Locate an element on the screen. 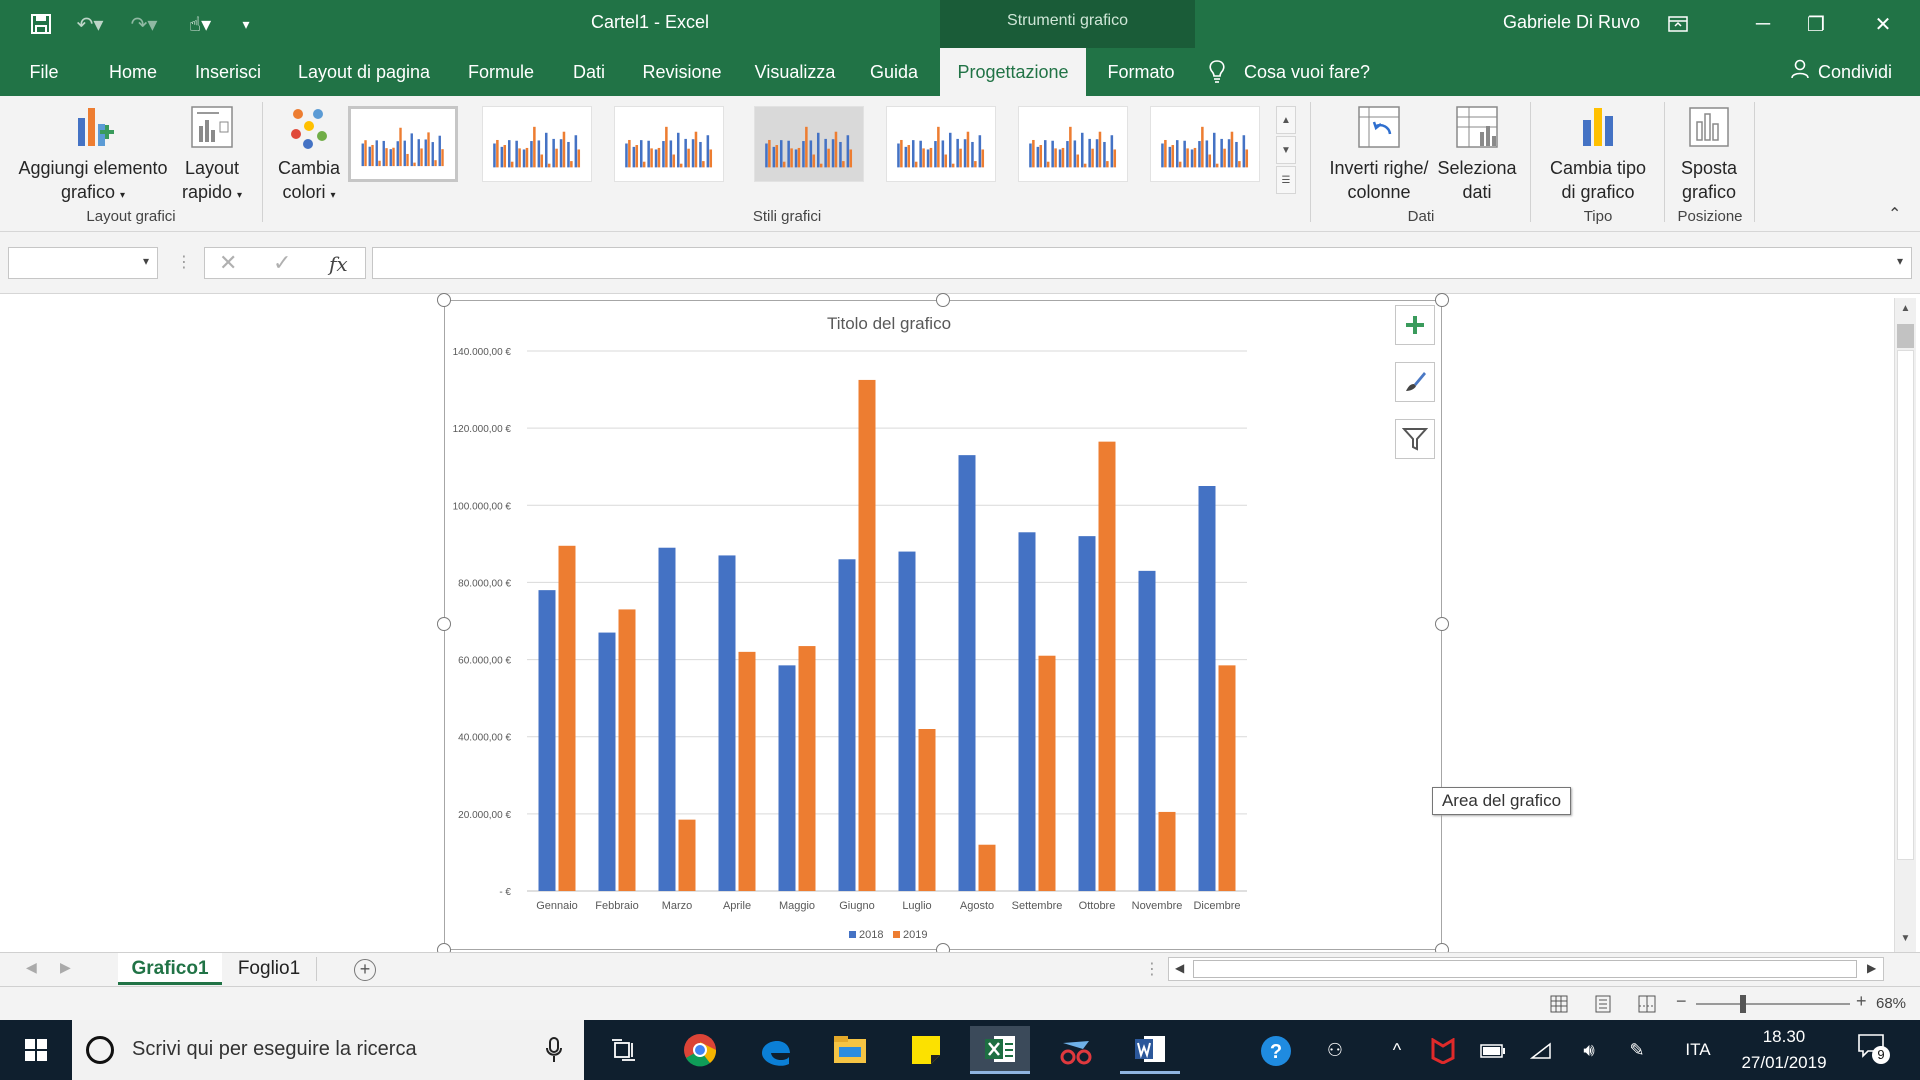  tell-me-input: Cosa vuoi fare? is located at coordinates (1307, 72).